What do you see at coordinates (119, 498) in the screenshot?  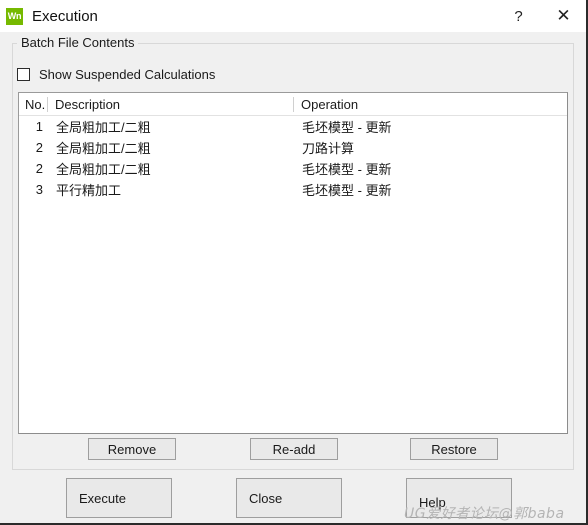 I see `execute-button: Execute` at bounding box center [119, 498].